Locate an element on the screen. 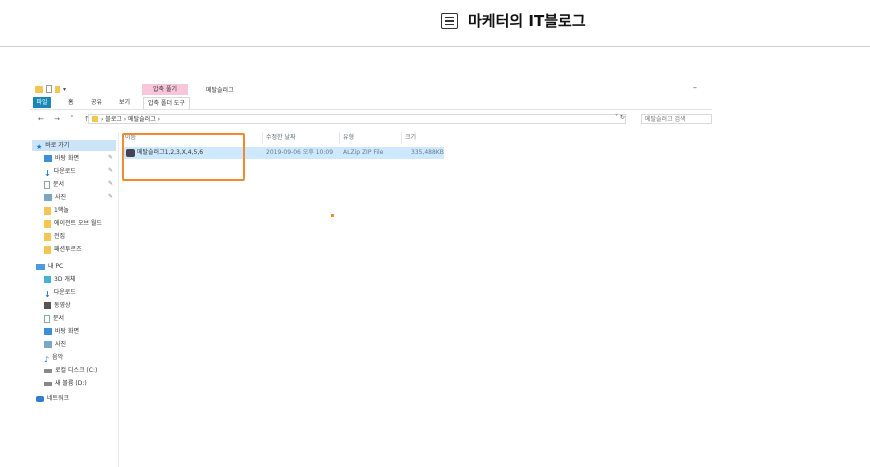 This screenshot has width=870, height=467. sidebar-item-music: ♪ 음악 is located at coordinates (54, 358).